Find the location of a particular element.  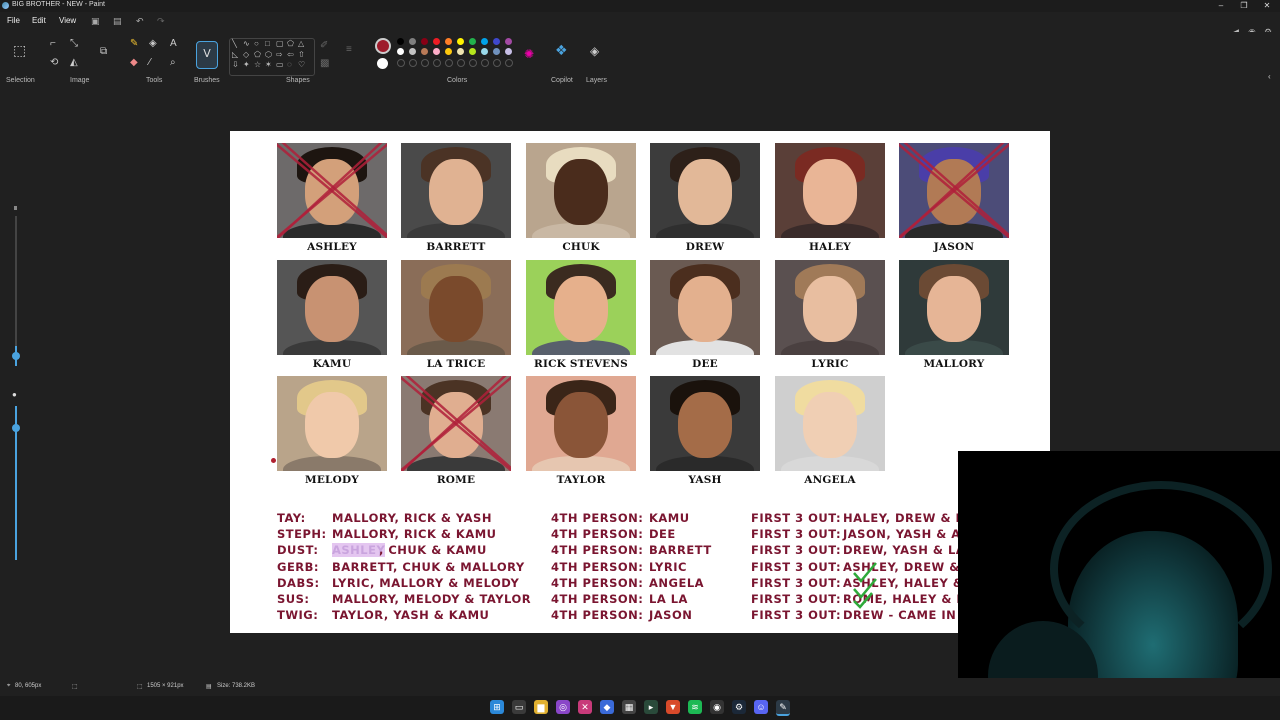

ribbon-collapse-icon: ‹ is located at coordinates (1269, 76).